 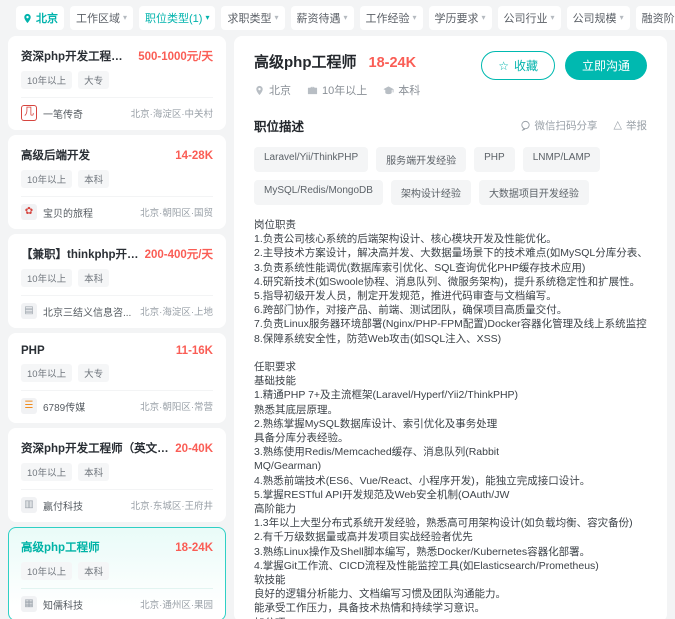 What do you see at coordinates (68, 214) in the screenshot?
I see `company-name: 宝贝的旅程` at bounding box center [68, 214].